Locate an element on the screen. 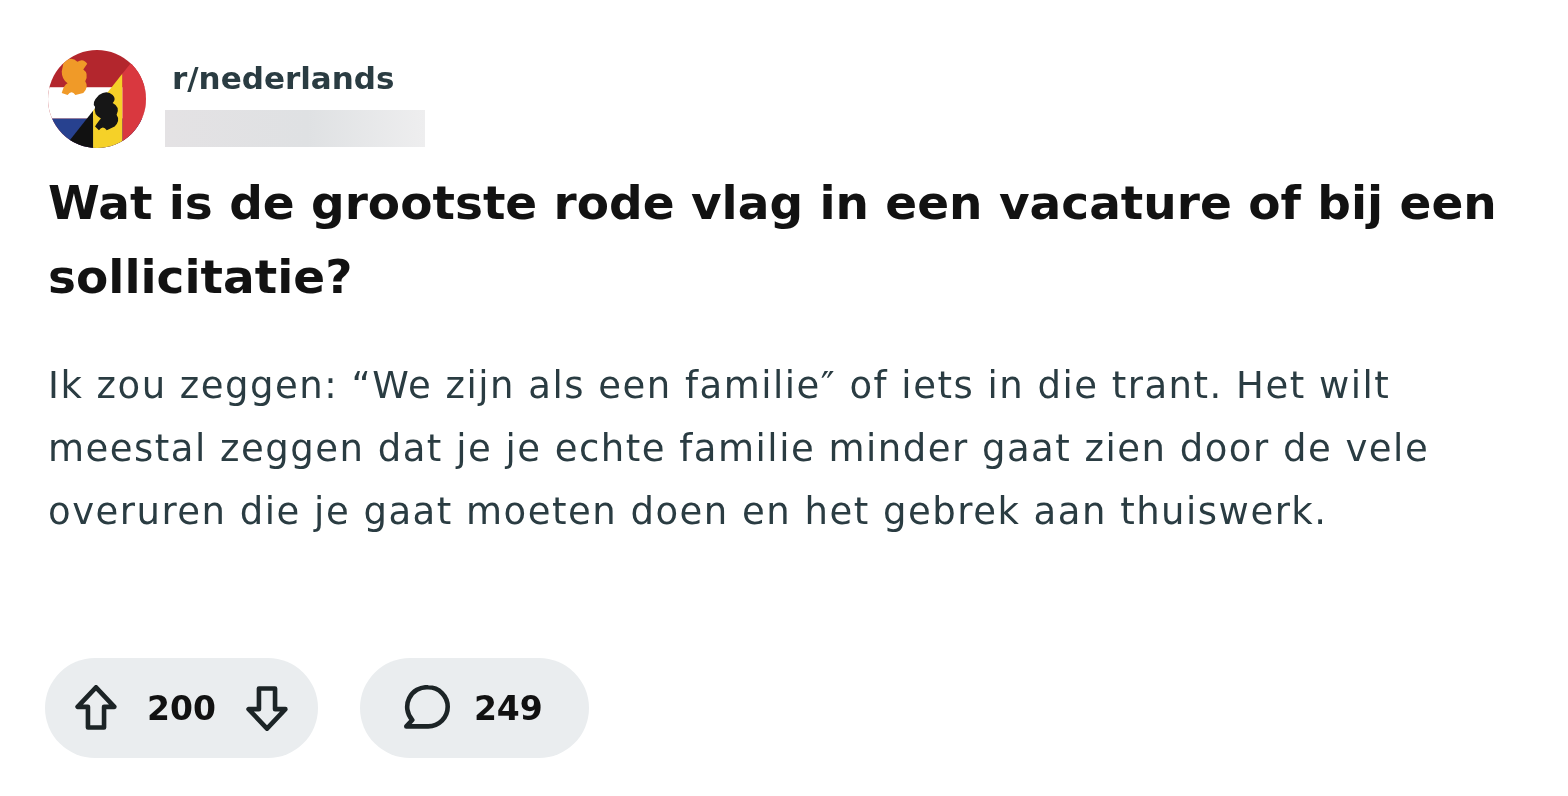  subreddit-name: r/nederlands is located at coordinates (280, 78).